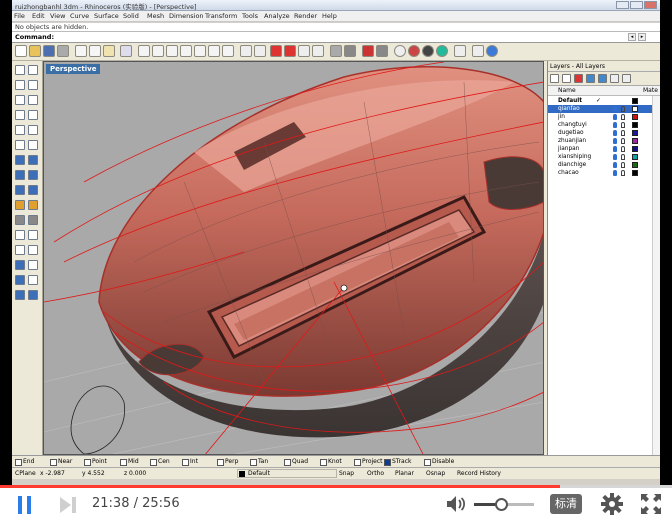 The height and width of the screenshot is (523, 672). I want to click on pause-icon, so click(25, 505).